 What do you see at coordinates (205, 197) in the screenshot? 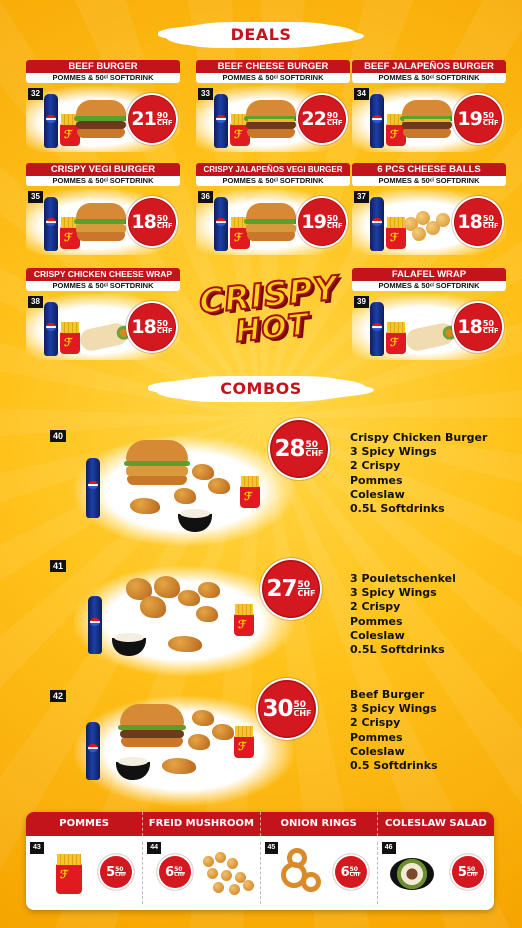
I see `item-number: 36` at bounding box center [205, 197].